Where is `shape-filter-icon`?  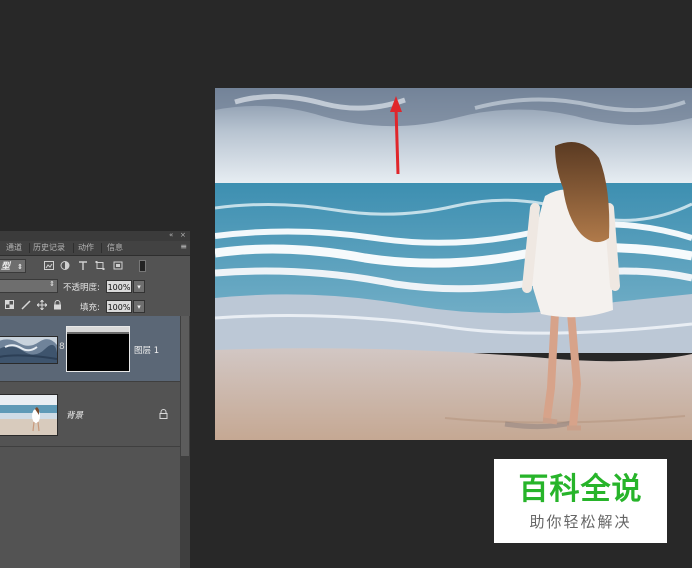
shape-filter-icon is located at coordinates (100, 265).